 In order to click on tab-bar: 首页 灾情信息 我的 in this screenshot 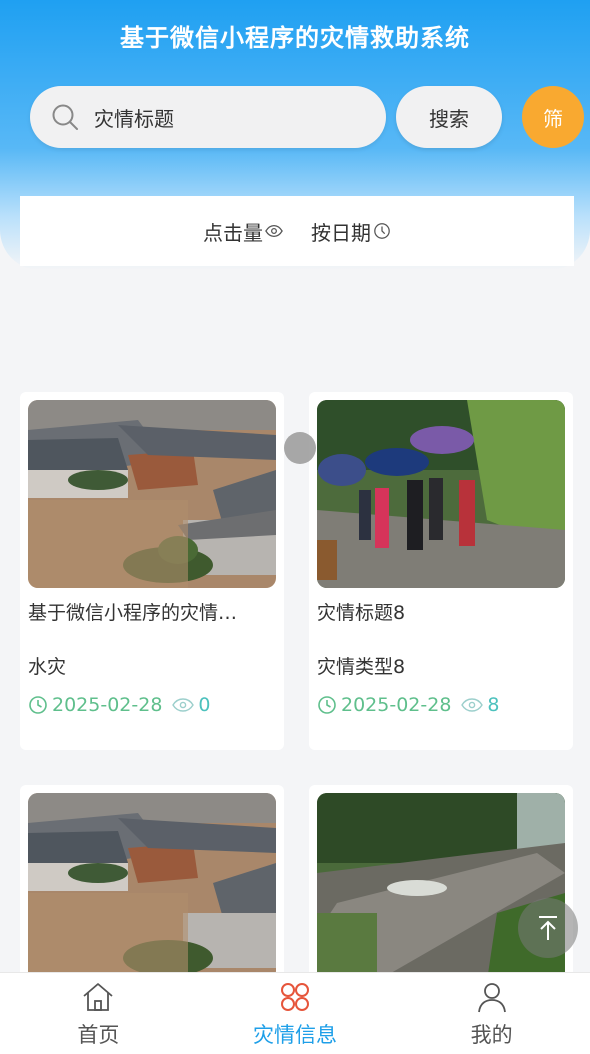, I will do `click(295, 1013)`.